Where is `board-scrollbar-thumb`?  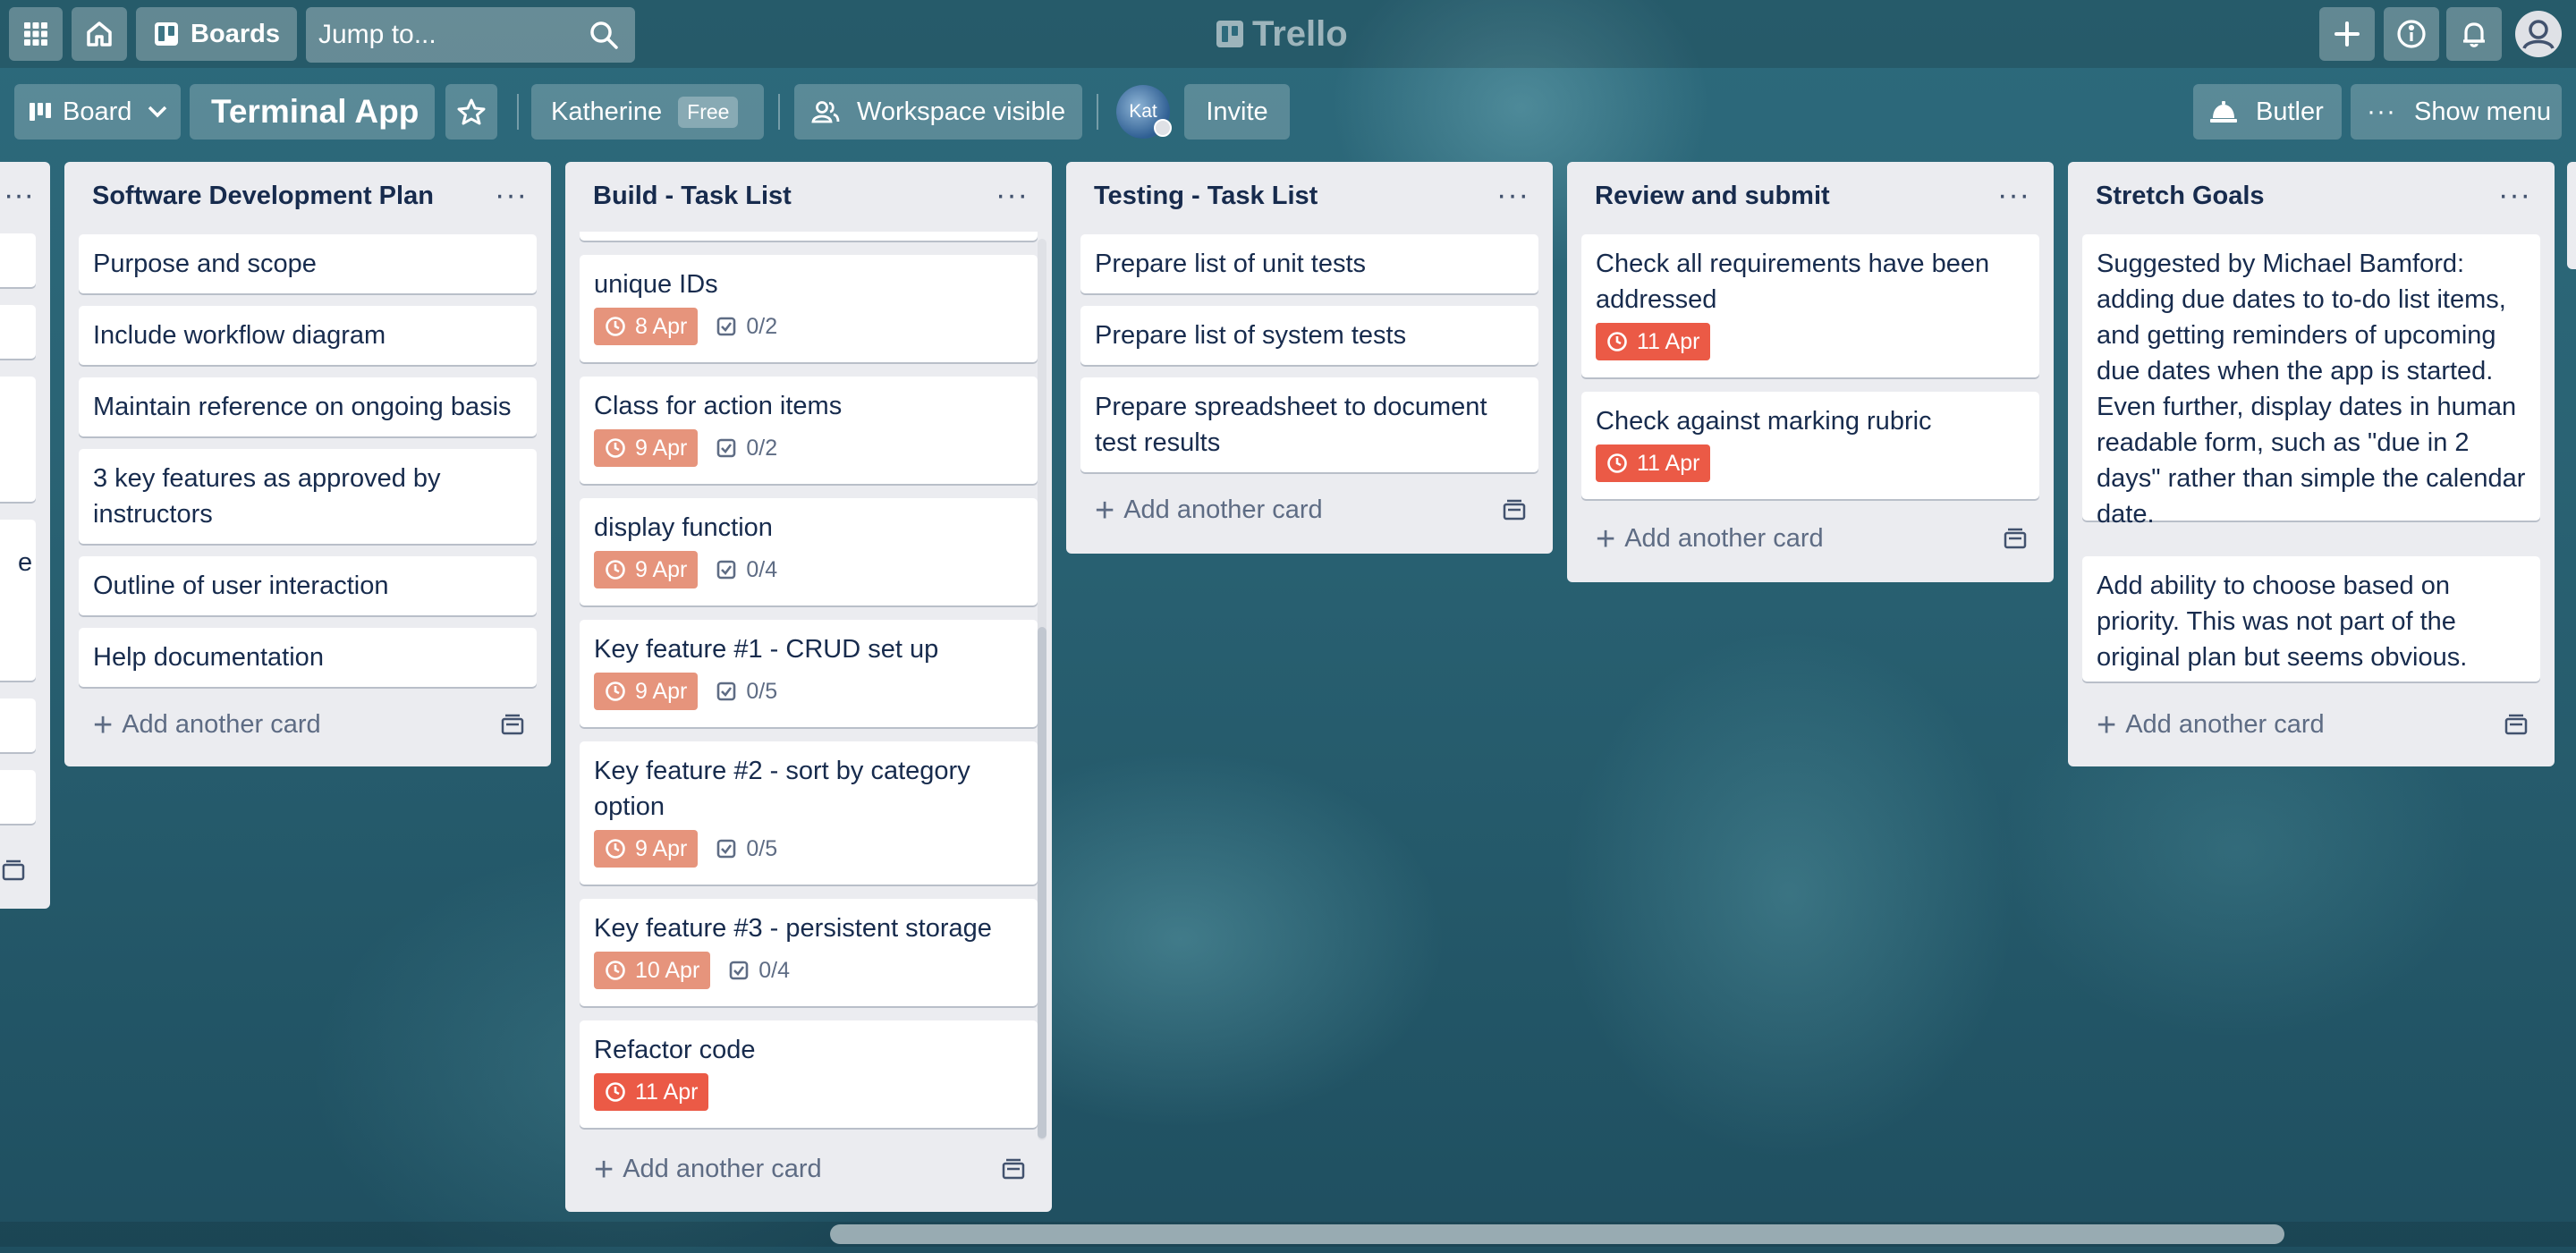 board-scrollbar-thumb is located at coordinates (1557, 1234).